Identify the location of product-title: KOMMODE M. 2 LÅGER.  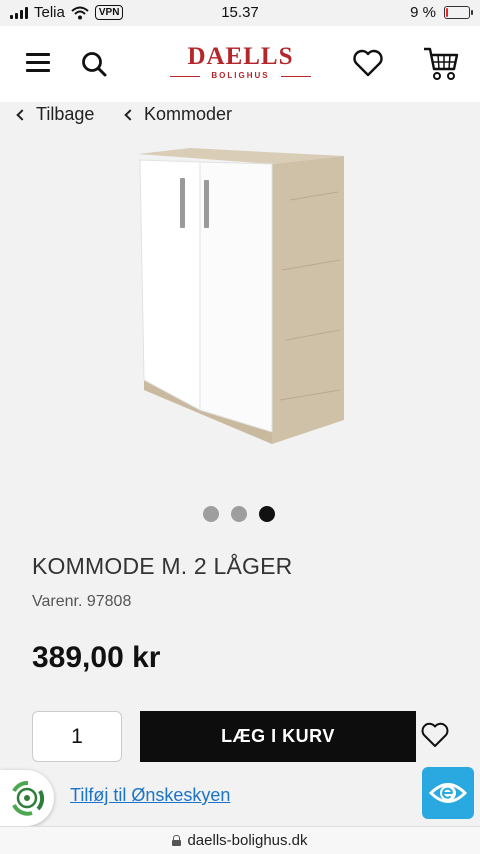
(162, 566).